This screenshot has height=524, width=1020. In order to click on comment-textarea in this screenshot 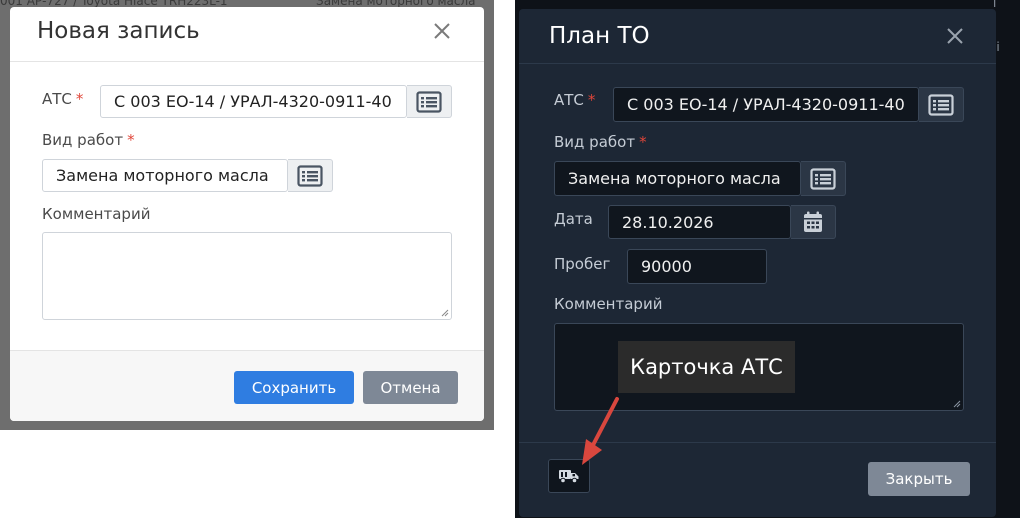, I will do `click(247, 276)`.